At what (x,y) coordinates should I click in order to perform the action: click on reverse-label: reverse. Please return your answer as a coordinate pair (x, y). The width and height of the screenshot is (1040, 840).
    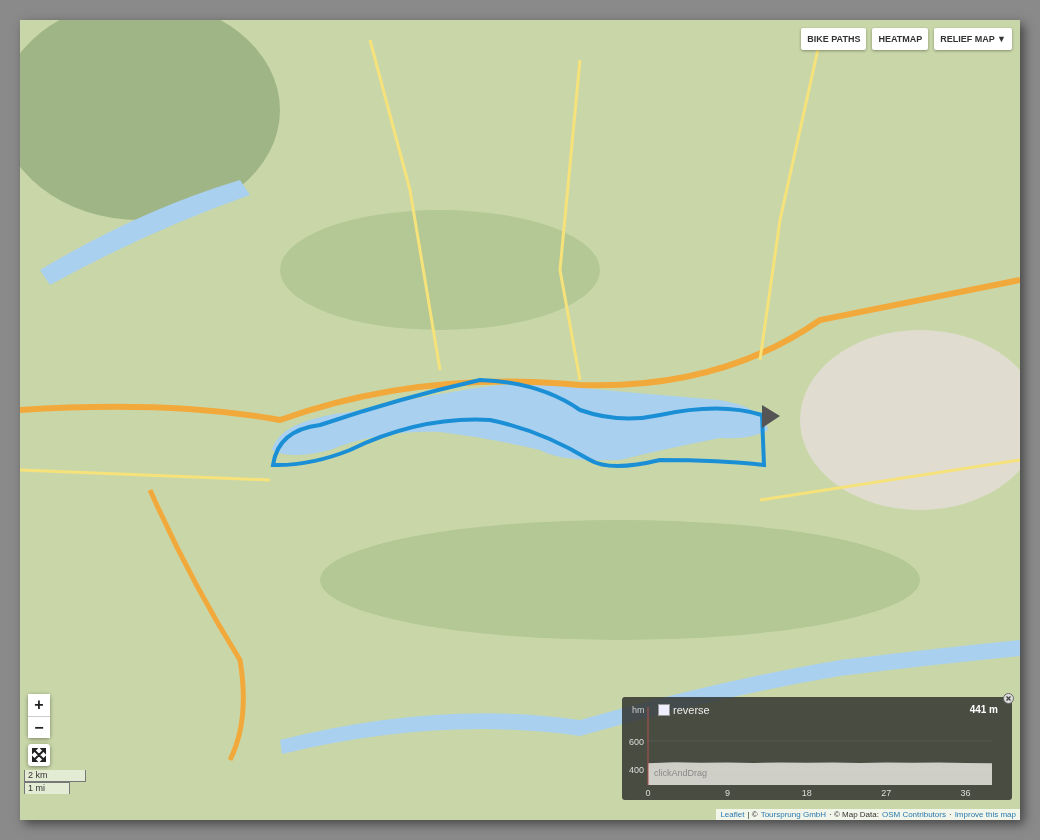
    Looking at the image, I should click on (691, 710).